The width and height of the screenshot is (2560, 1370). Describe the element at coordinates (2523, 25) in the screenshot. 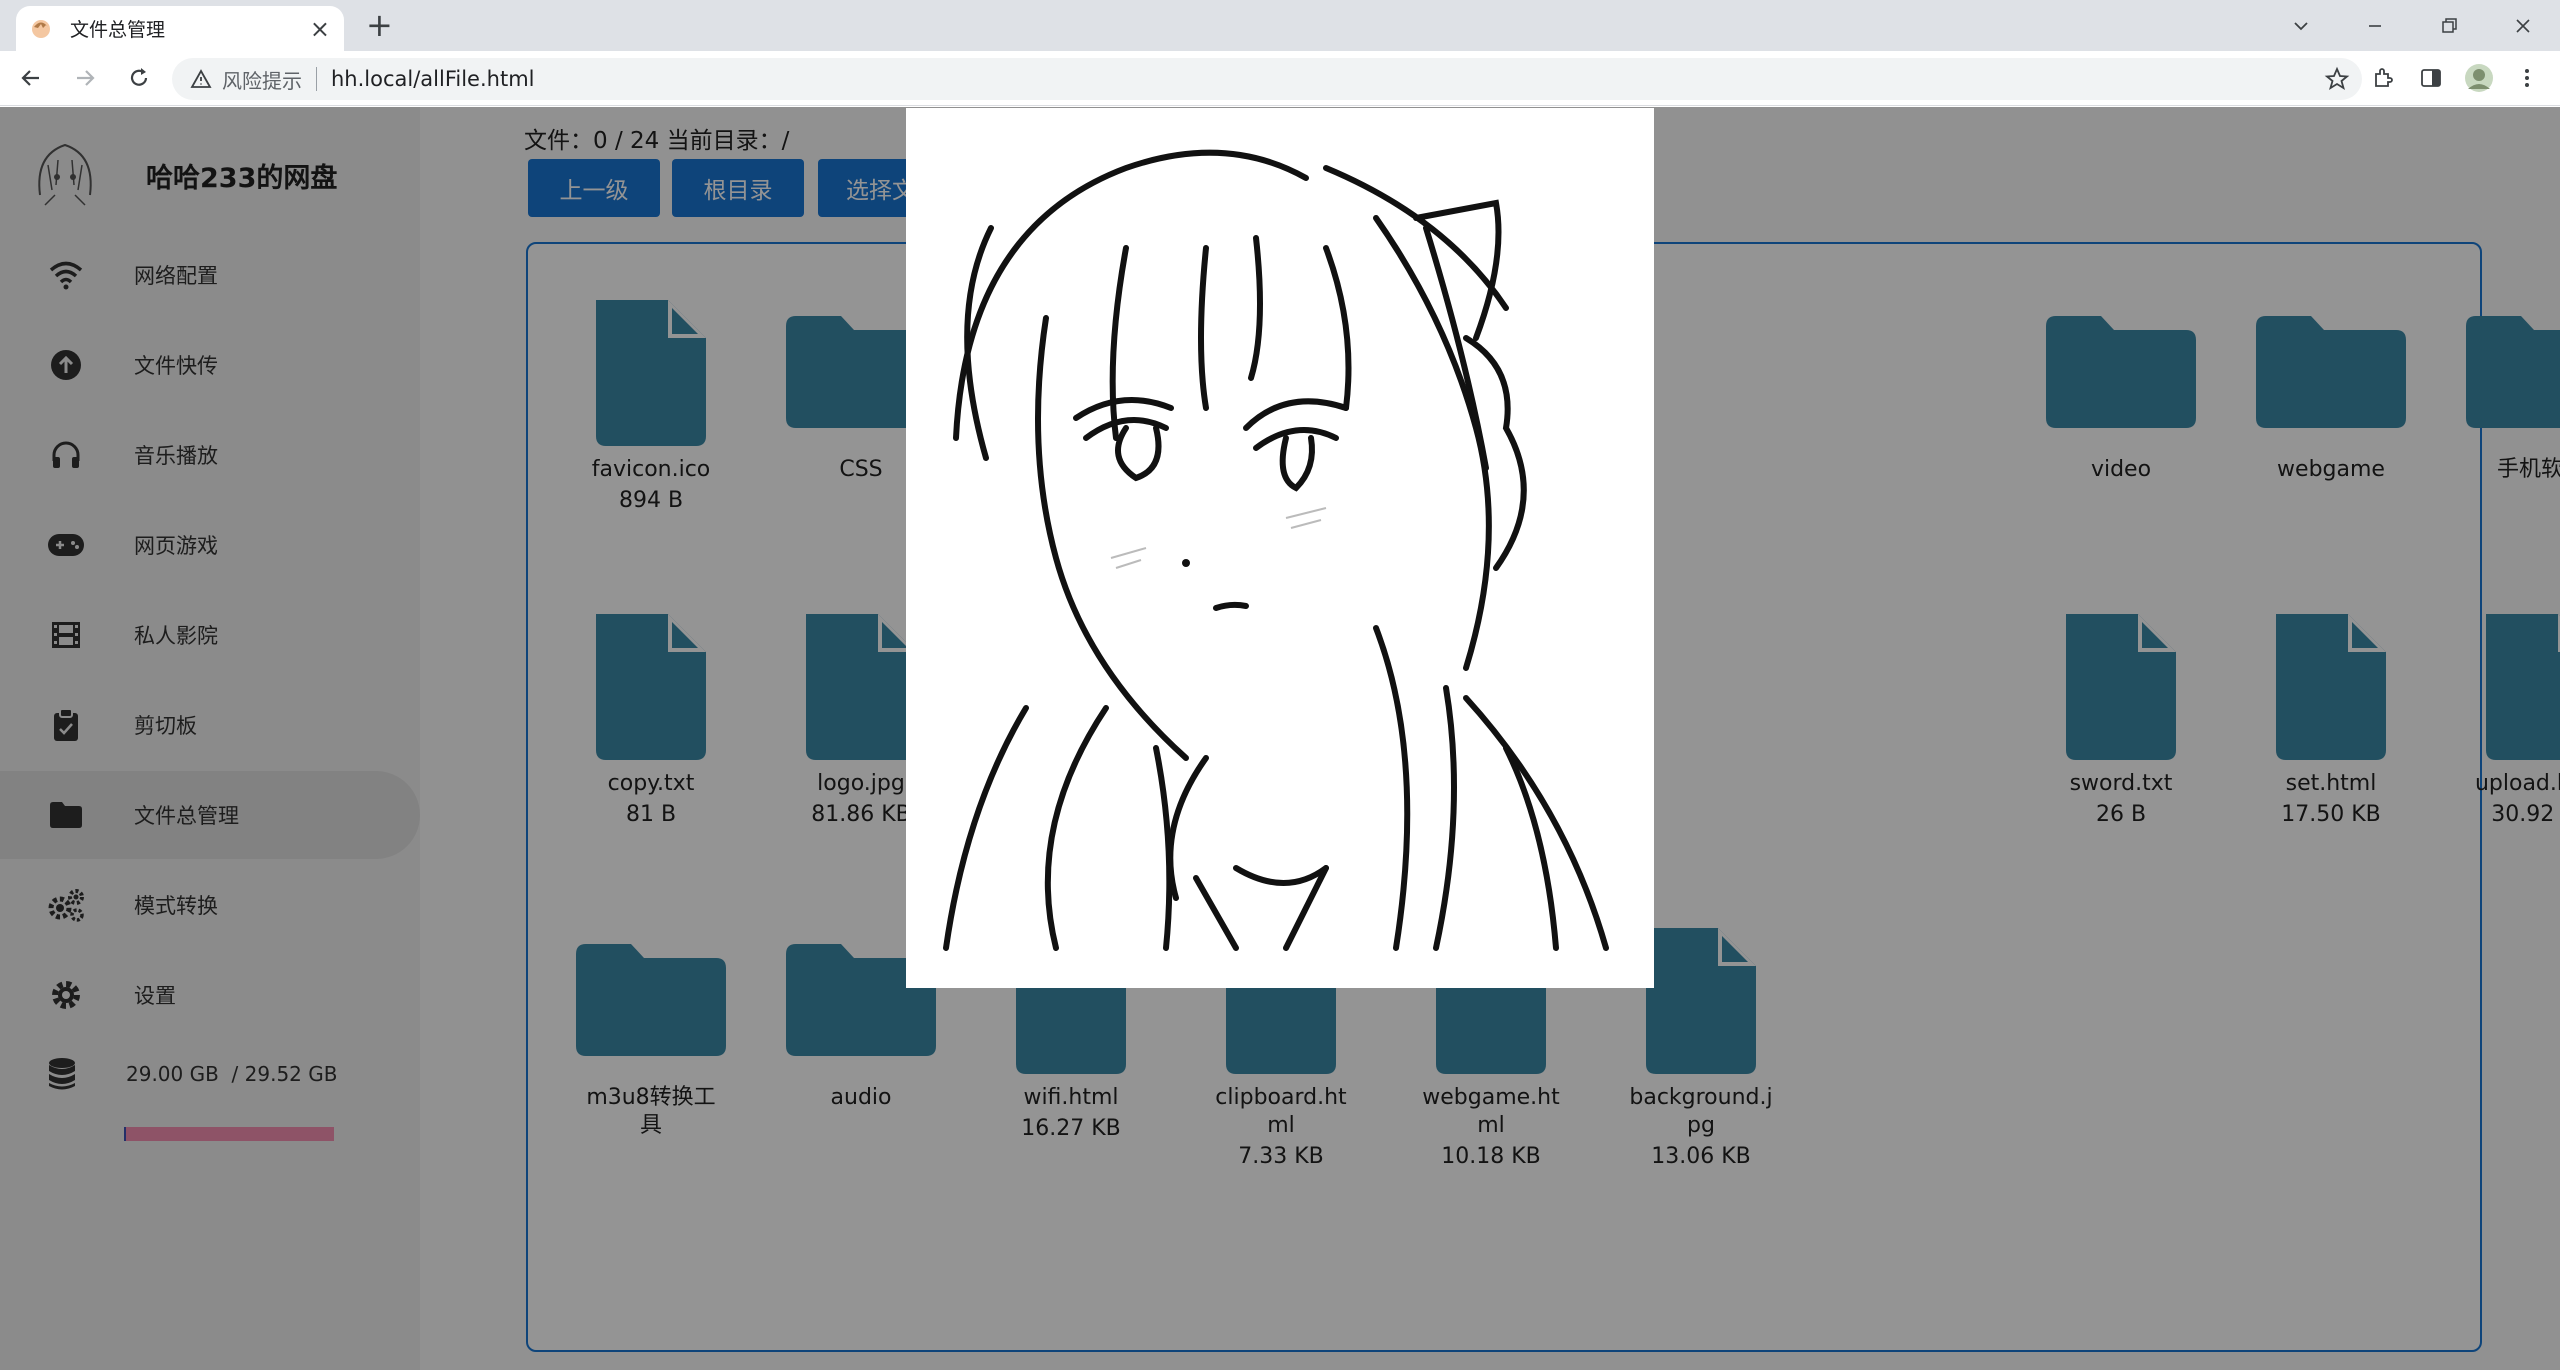

I see `close-window-icon` at that location.